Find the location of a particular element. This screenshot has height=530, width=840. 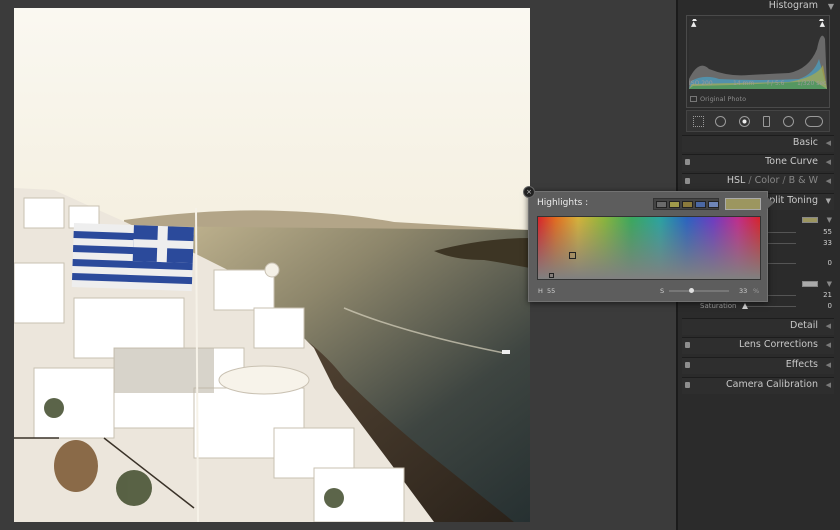

saturation-slider-track is located at coordinates (699, 291).